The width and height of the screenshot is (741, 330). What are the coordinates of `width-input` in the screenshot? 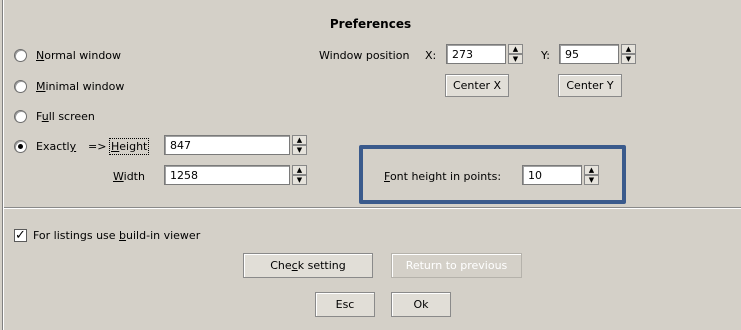 It's located at (227, 175).